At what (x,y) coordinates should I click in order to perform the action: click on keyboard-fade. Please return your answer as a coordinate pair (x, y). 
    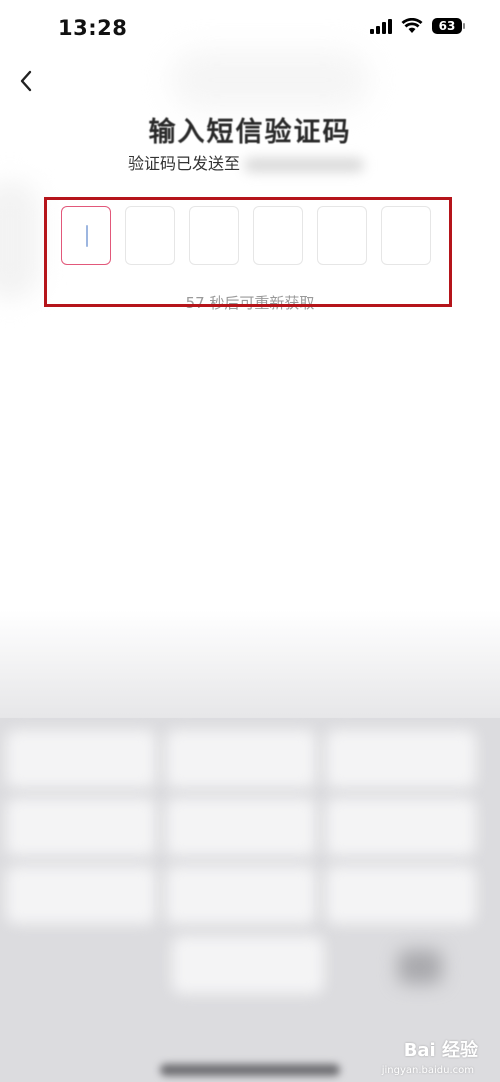
    Looking at the image, I should click on (250, 665).